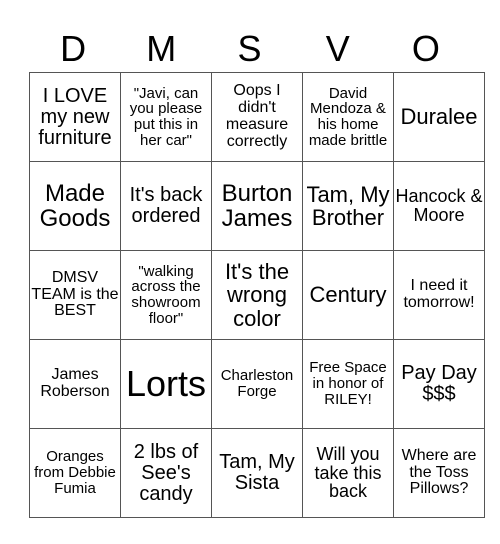  What do you see at coordinates (75, 117) in the screenshot?
I see `bingo-cell: I LOVE my new furniture` at bounding box center [75, 117].